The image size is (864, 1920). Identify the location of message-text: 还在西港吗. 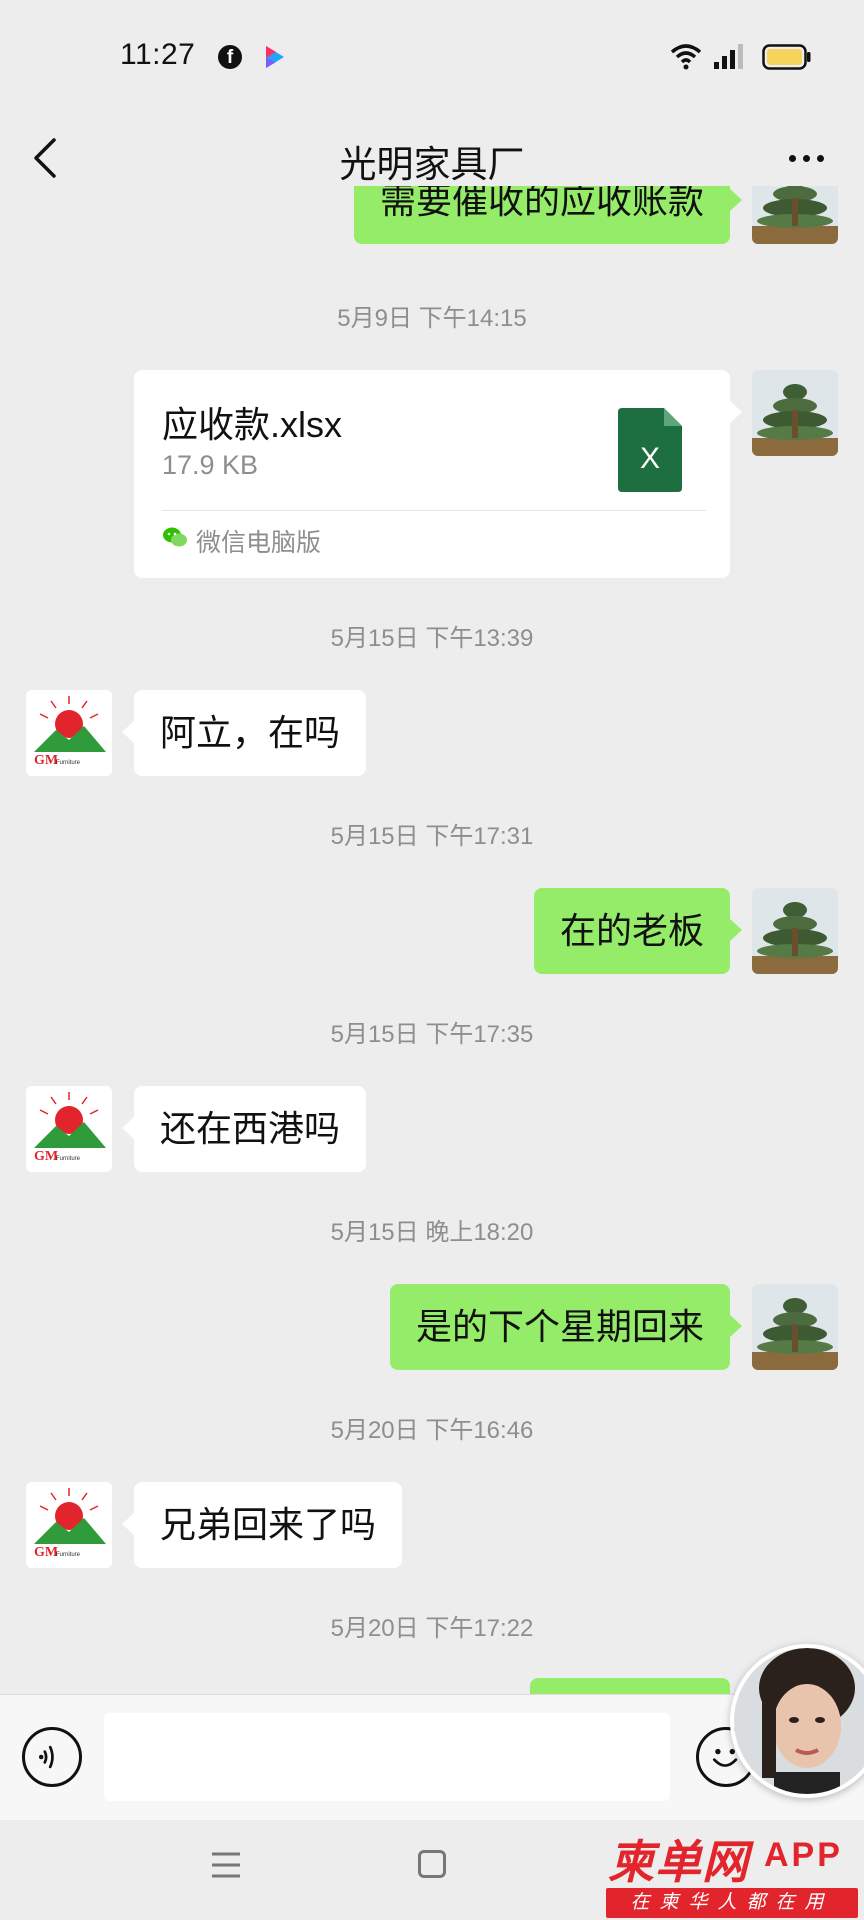
(250, 1128).